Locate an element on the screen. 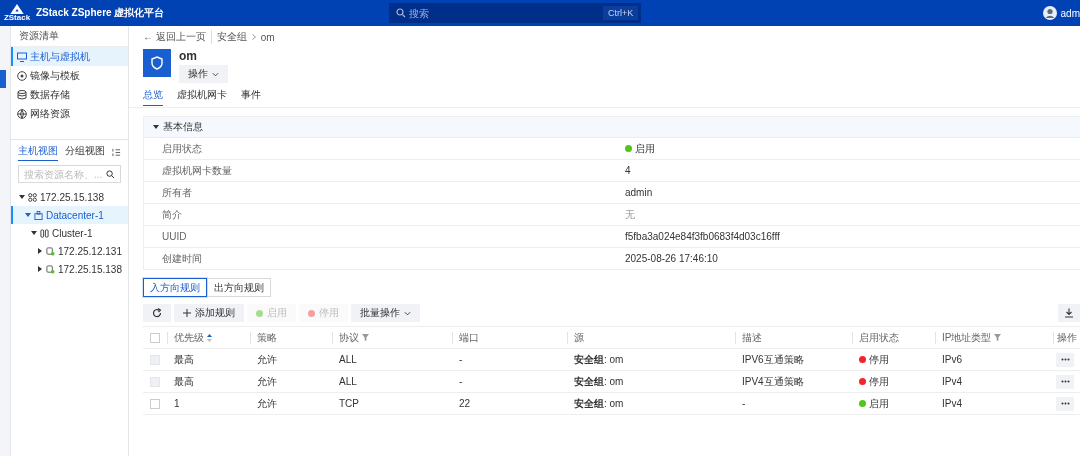 Image resolution: width=1080 pixels, height=456 pixels. batch-menu-button: 批量操作 is located at coordinates (385, 313).